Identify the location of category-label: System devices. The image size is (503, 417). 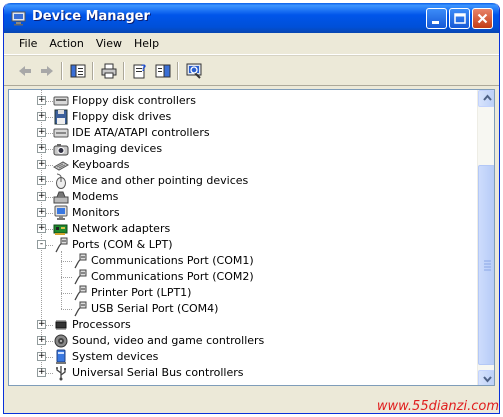
(115, 356).